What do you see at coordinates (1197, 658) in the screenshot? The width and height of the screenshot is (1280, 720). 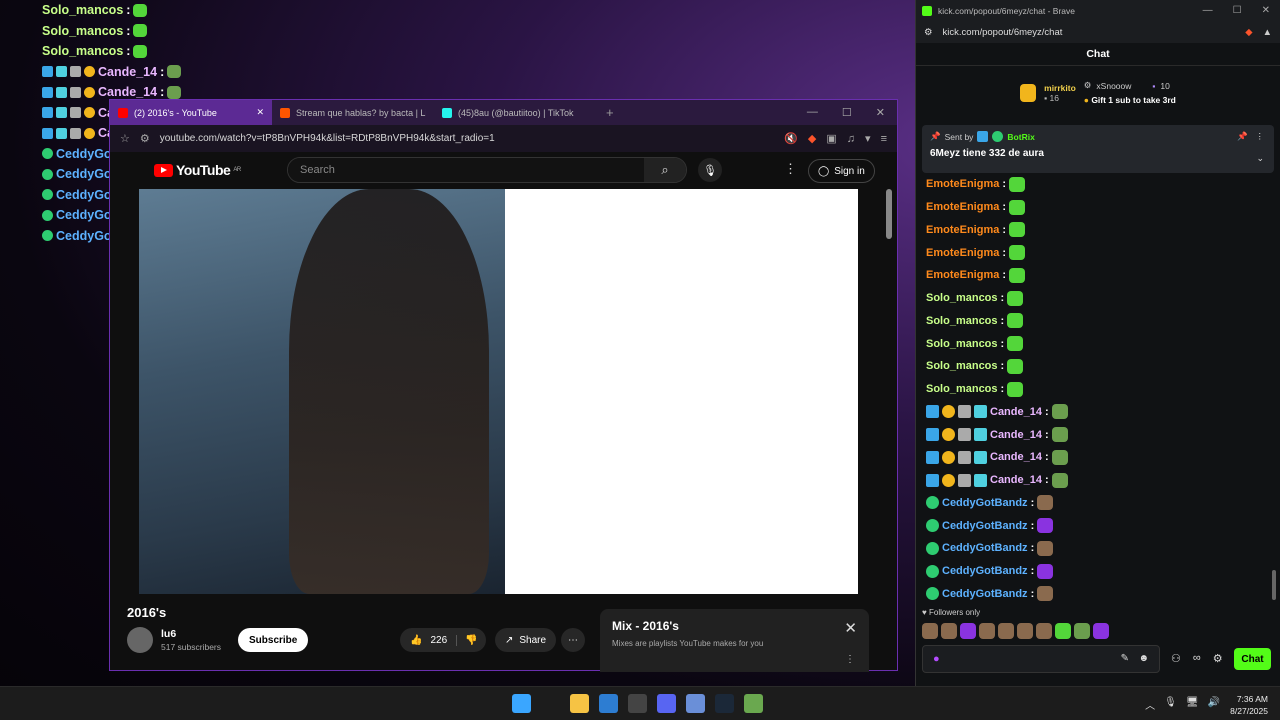 I see `infinity-icon: ∞` at bounding box center [1197, 658].